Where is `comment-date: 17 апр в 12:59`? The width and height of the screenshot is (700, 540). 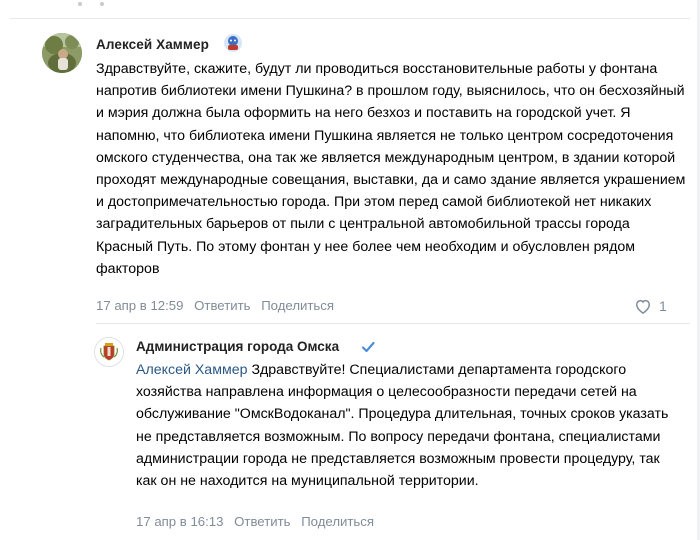 comment-date: 17 апр в 12:59 is located at coordinates (139, 305).